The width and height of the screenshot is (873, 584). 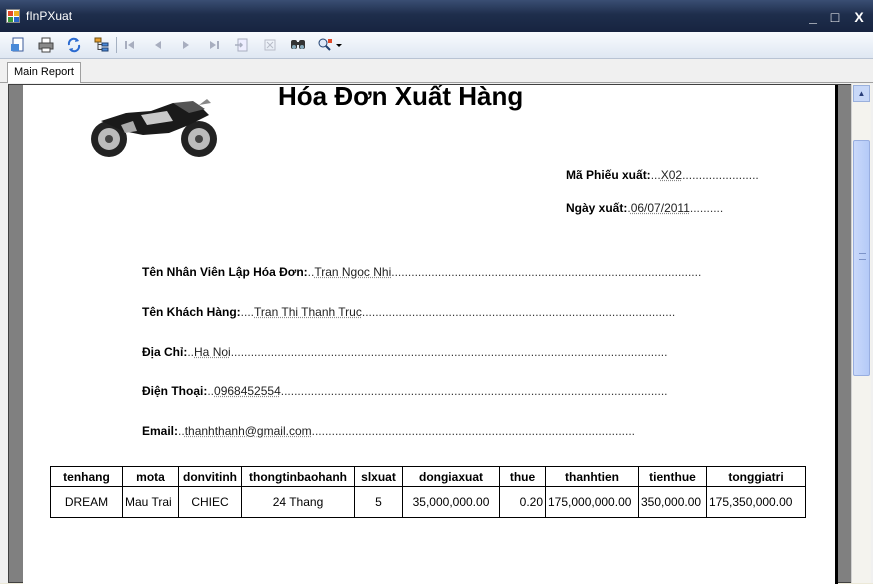 I want to click on scroll-up-arrow-icon: ▲, so click(x=861, y=93).